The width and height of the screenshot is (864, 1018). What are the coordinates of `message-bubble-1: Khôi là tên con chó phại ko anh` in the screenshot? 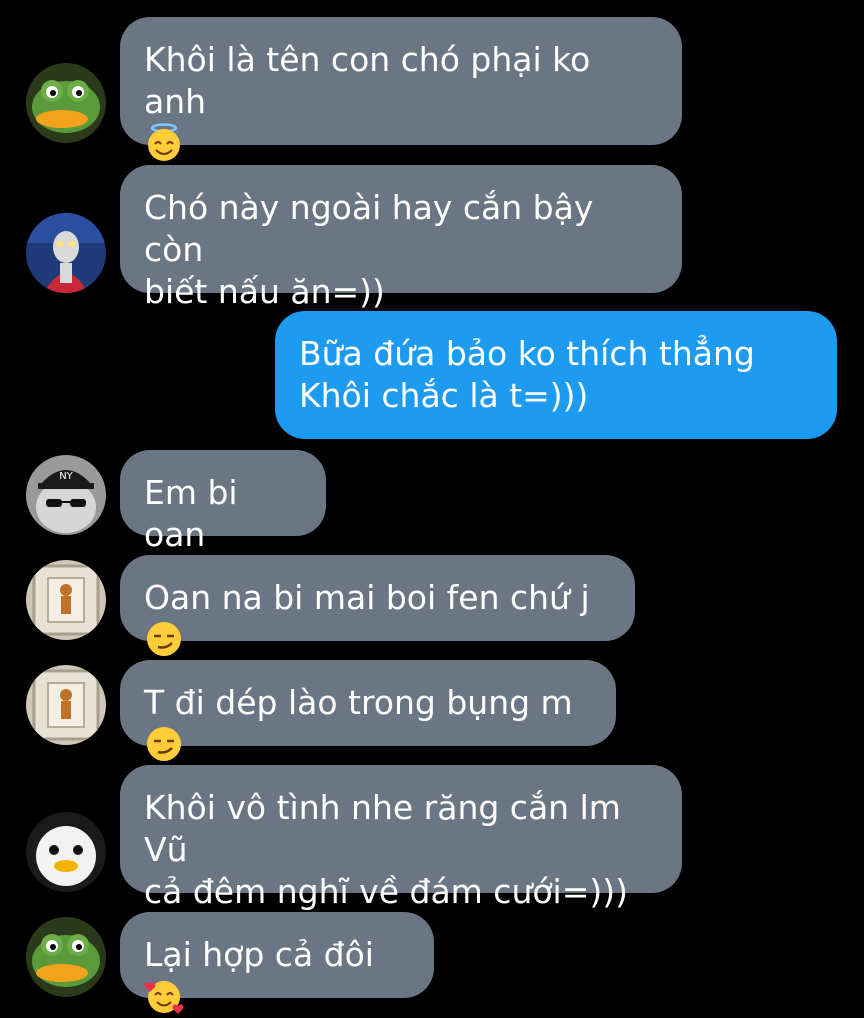 It's located at (401, 89).